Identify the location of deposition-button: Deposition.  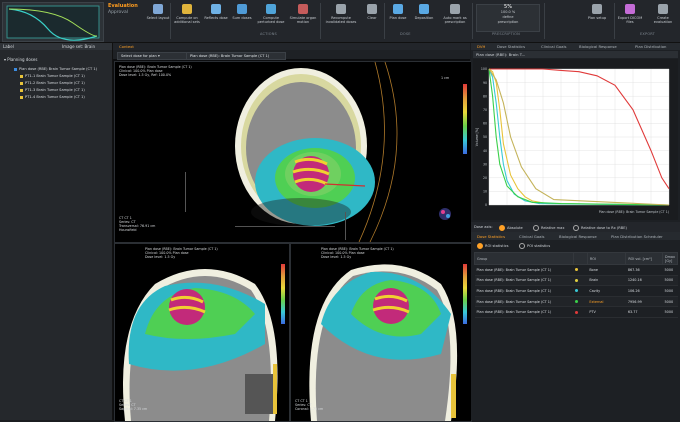
(424, 12).